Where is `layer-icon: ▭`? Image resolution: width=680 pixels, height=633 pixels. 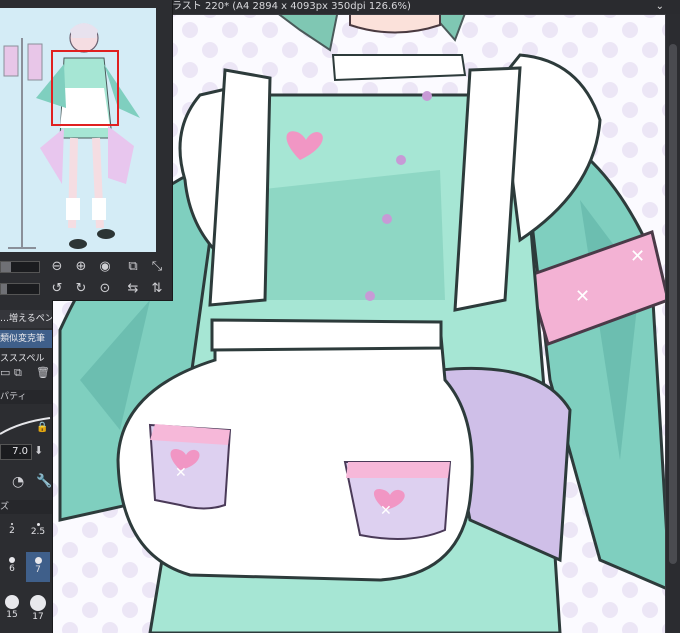
layer-icon: ▭ is located at coordinates (5, 372).